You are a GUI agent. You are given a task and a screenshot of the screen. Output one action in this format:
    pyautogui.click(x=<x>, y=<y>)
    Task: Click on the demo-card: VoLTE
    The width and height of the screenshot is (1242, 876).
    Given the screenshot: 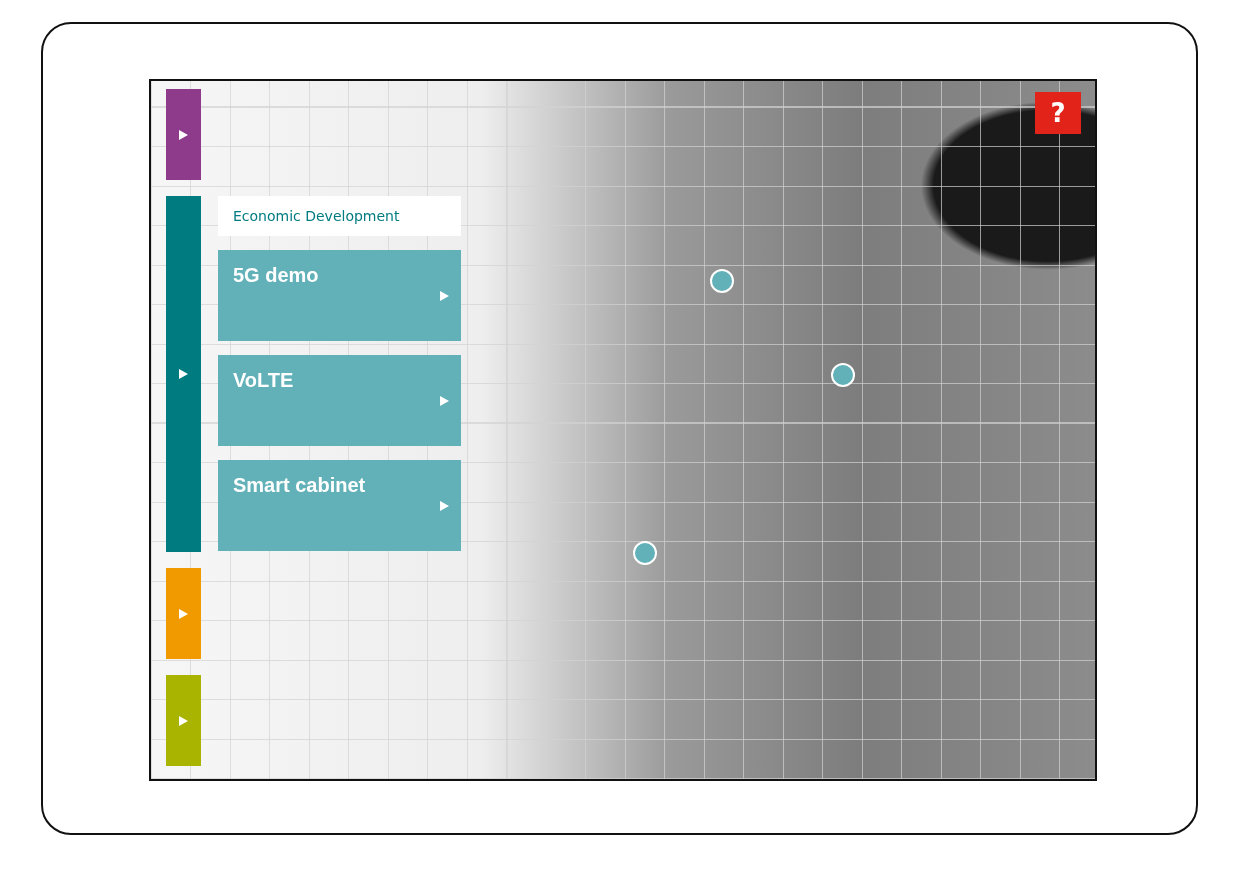 What is the action you would take?
    pyautogui.click(x=339, y=400)
    